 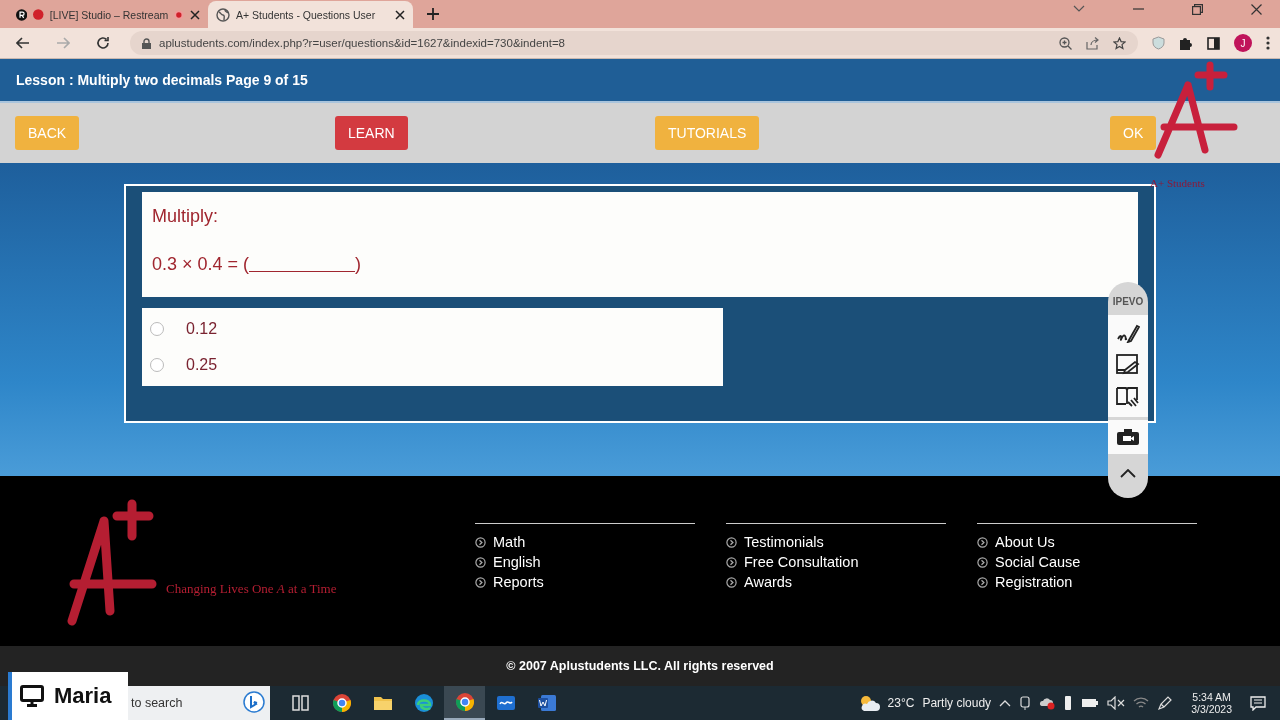 What do you see at coordinates (464, 703) in the screenshot?
I see `taskbar-app` at bounding box center [464, 703].